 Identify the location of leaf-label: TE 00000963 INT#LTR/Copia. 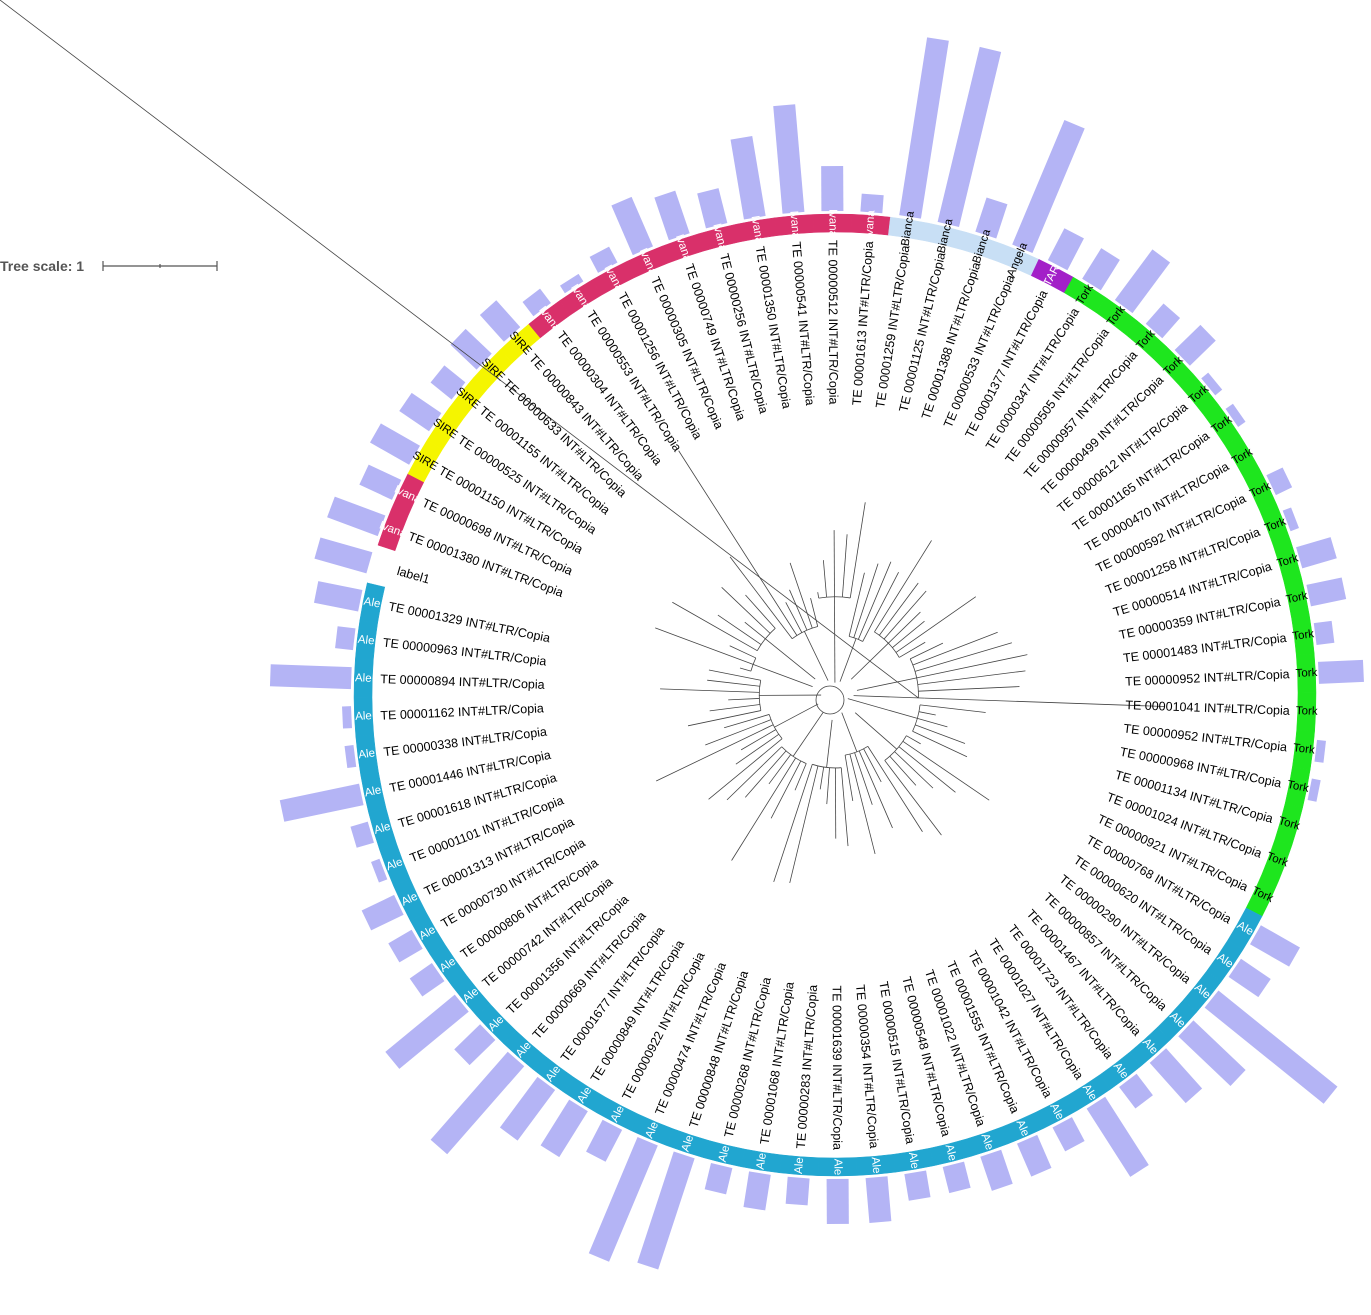
(464, 652).